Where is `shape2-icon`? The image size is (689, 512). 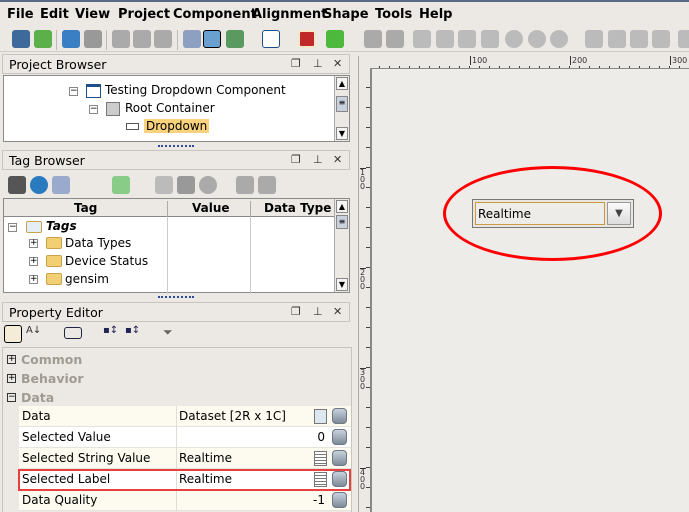 shape2-icon is located at coordinates (490, 39).